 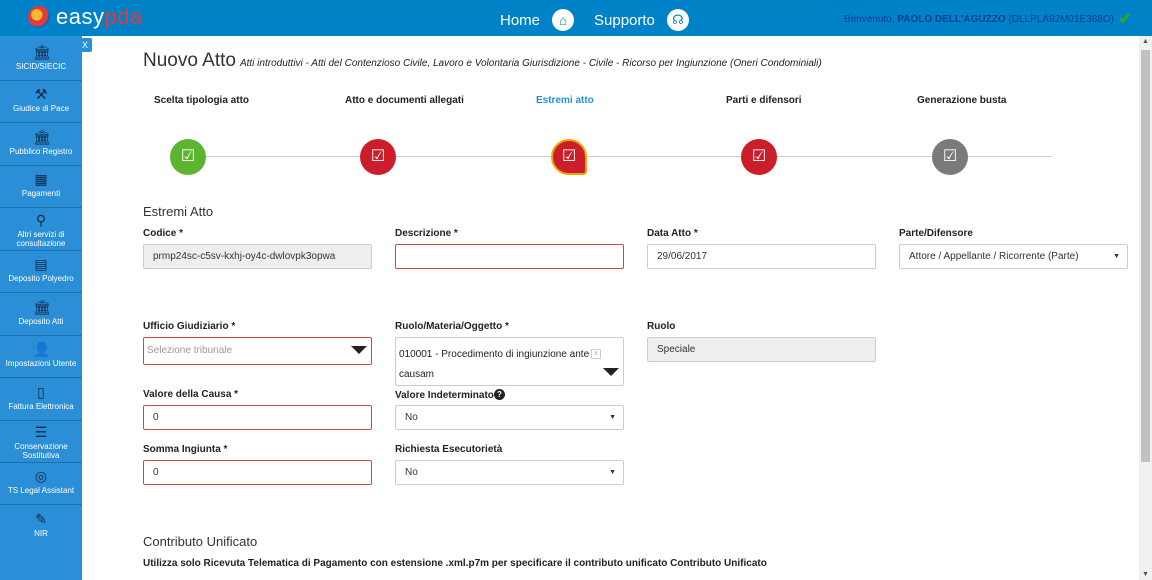 What do you see at coordinates (41, 476) in the screenshot?
I see `assistant-icon: ◎` at bounding box center [41, 476].